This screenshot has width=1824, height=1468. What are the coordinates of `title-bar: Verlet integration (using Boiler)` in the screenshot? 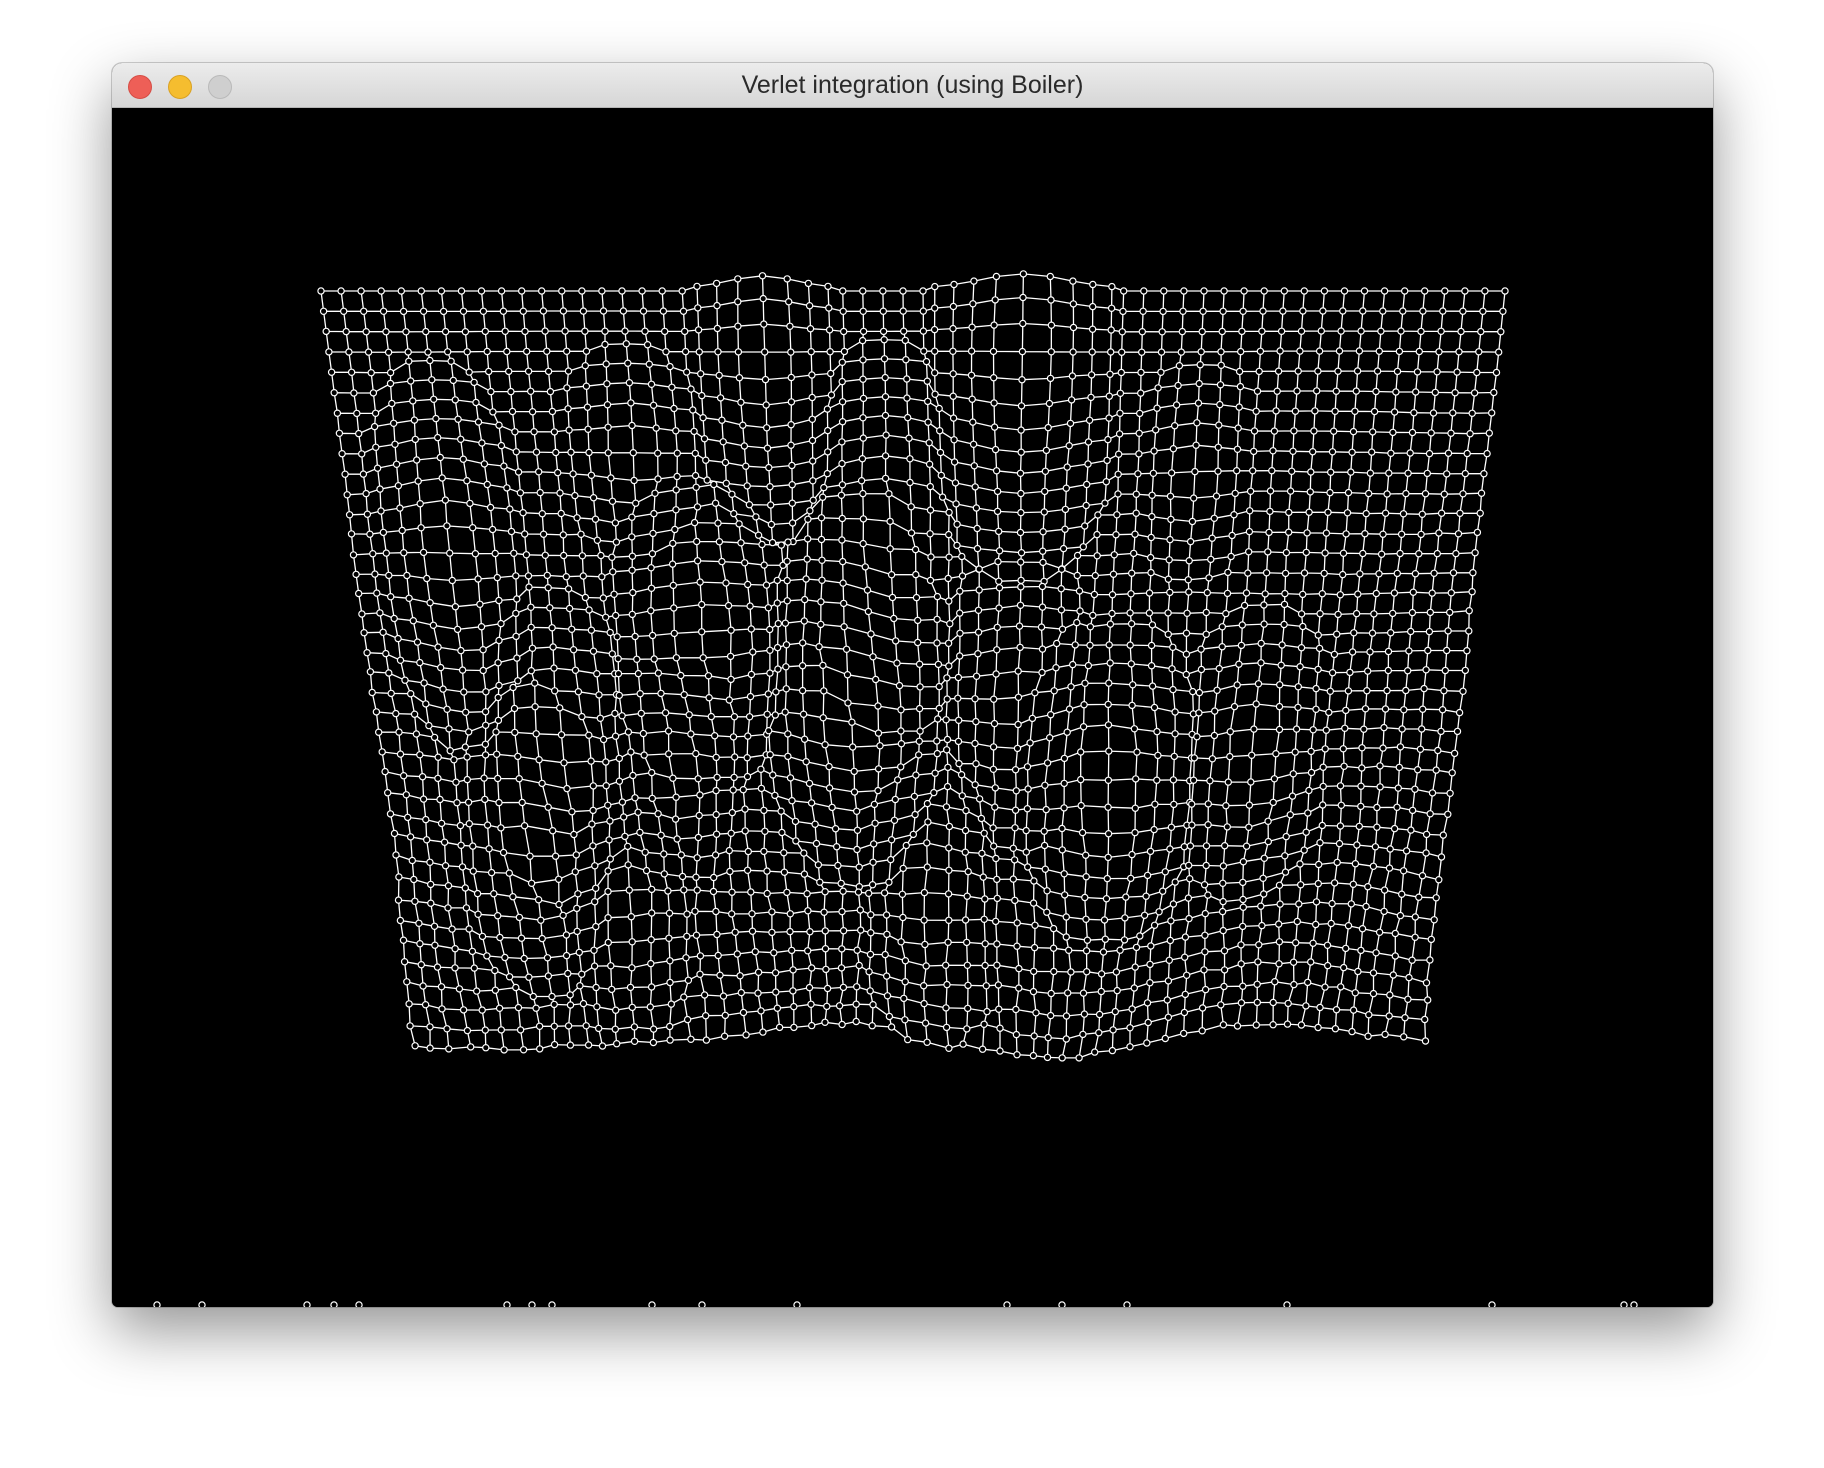 It's located at (912, 85).